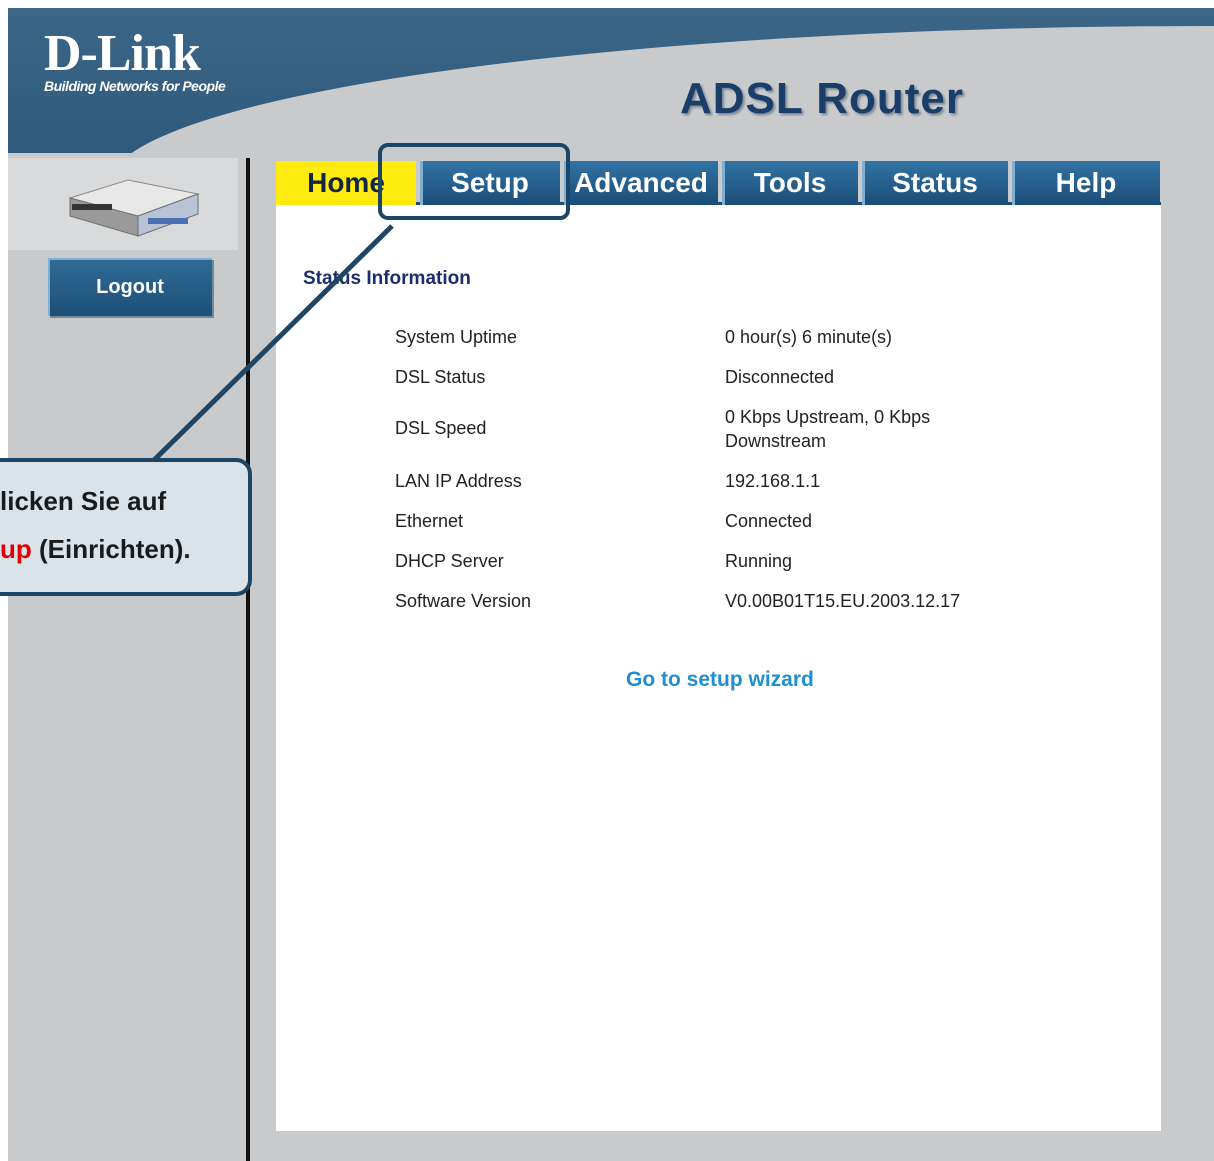 This screenshot has height=1161, width=1214. What do you see at coordinates (809, 337) in the screenshot?
I see `value-system-uptime: 0 hour(s) 6 minute(s)` at bounding box center [809, 337].